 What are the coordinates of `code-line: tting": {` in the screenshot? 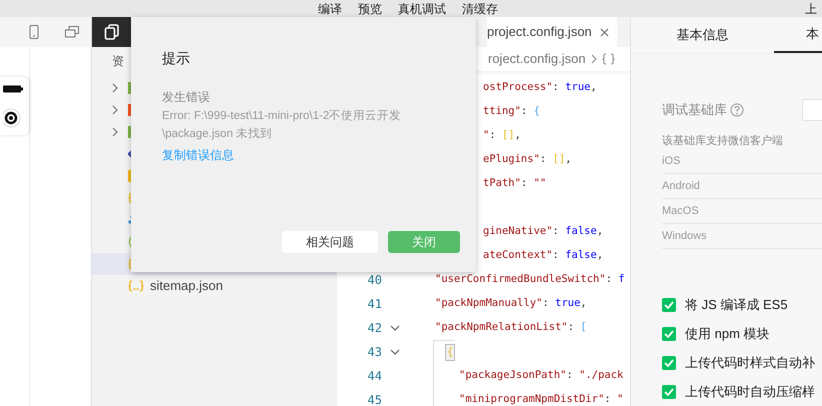 It's located at (511, 112).